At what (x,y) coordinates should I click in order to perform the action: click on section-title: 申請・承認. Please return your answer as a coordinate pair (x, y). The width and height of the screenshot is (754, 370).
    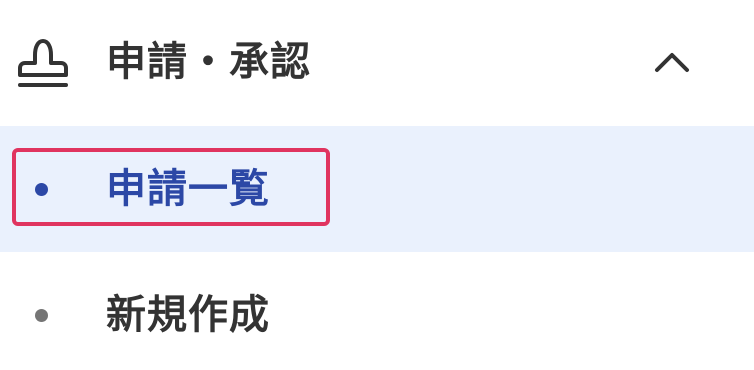
    Looking at the image, I should click on (208, 62).